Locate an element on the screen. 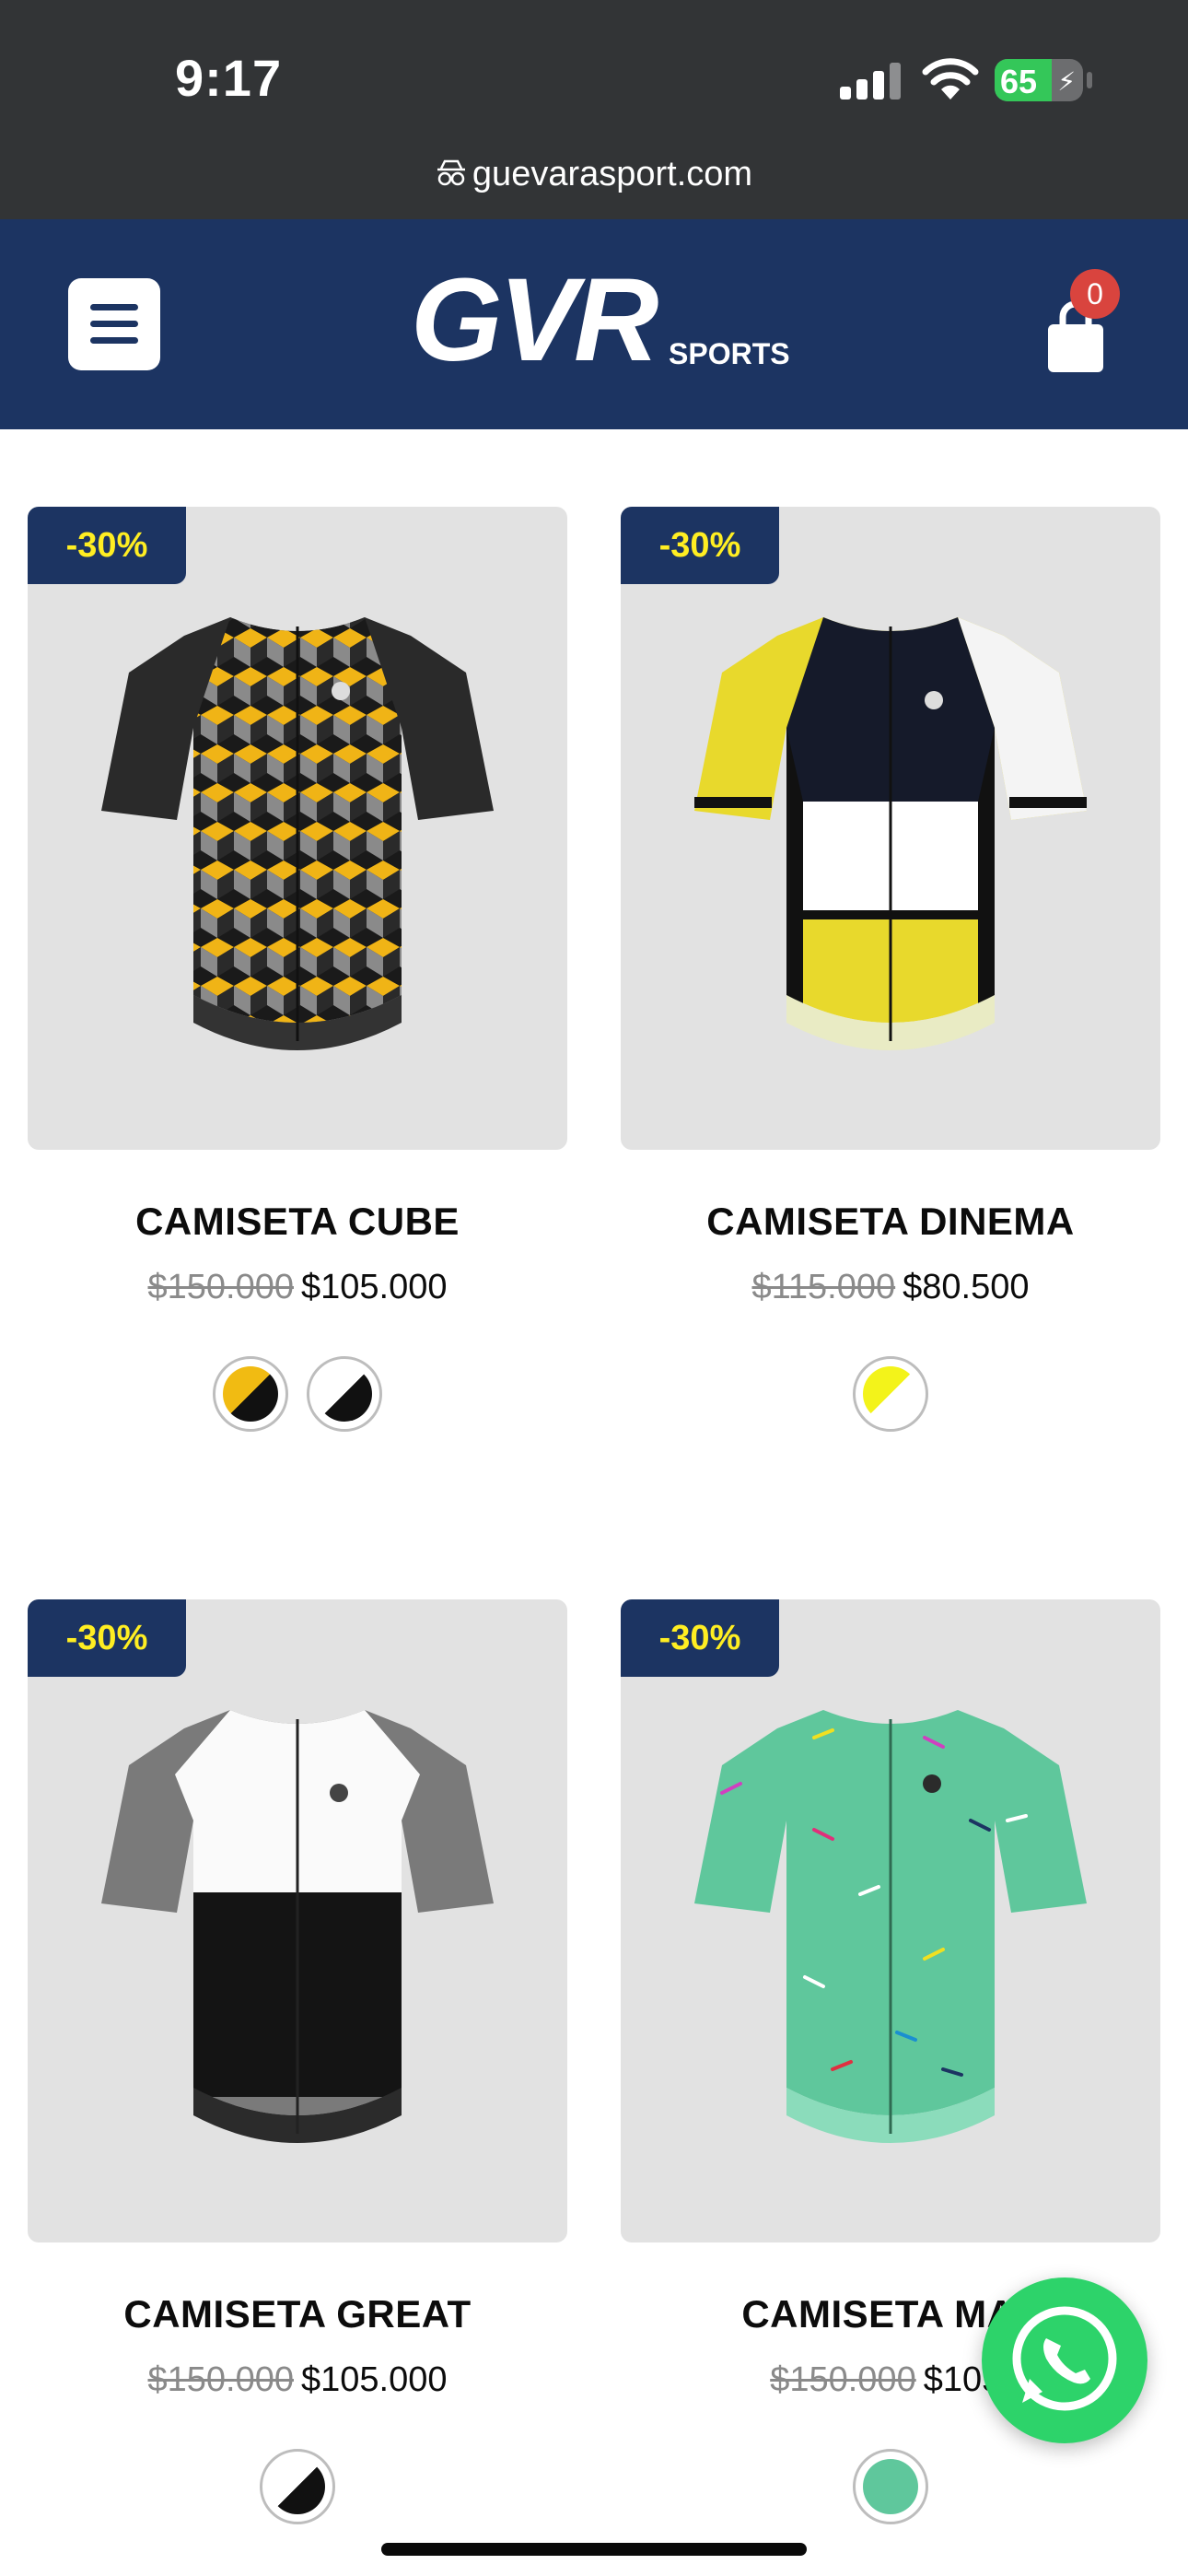 The height and width of the screenshot is (2576, 1188). charging-bolt-icon: ⚡ is located at coordinates (1066, 81).